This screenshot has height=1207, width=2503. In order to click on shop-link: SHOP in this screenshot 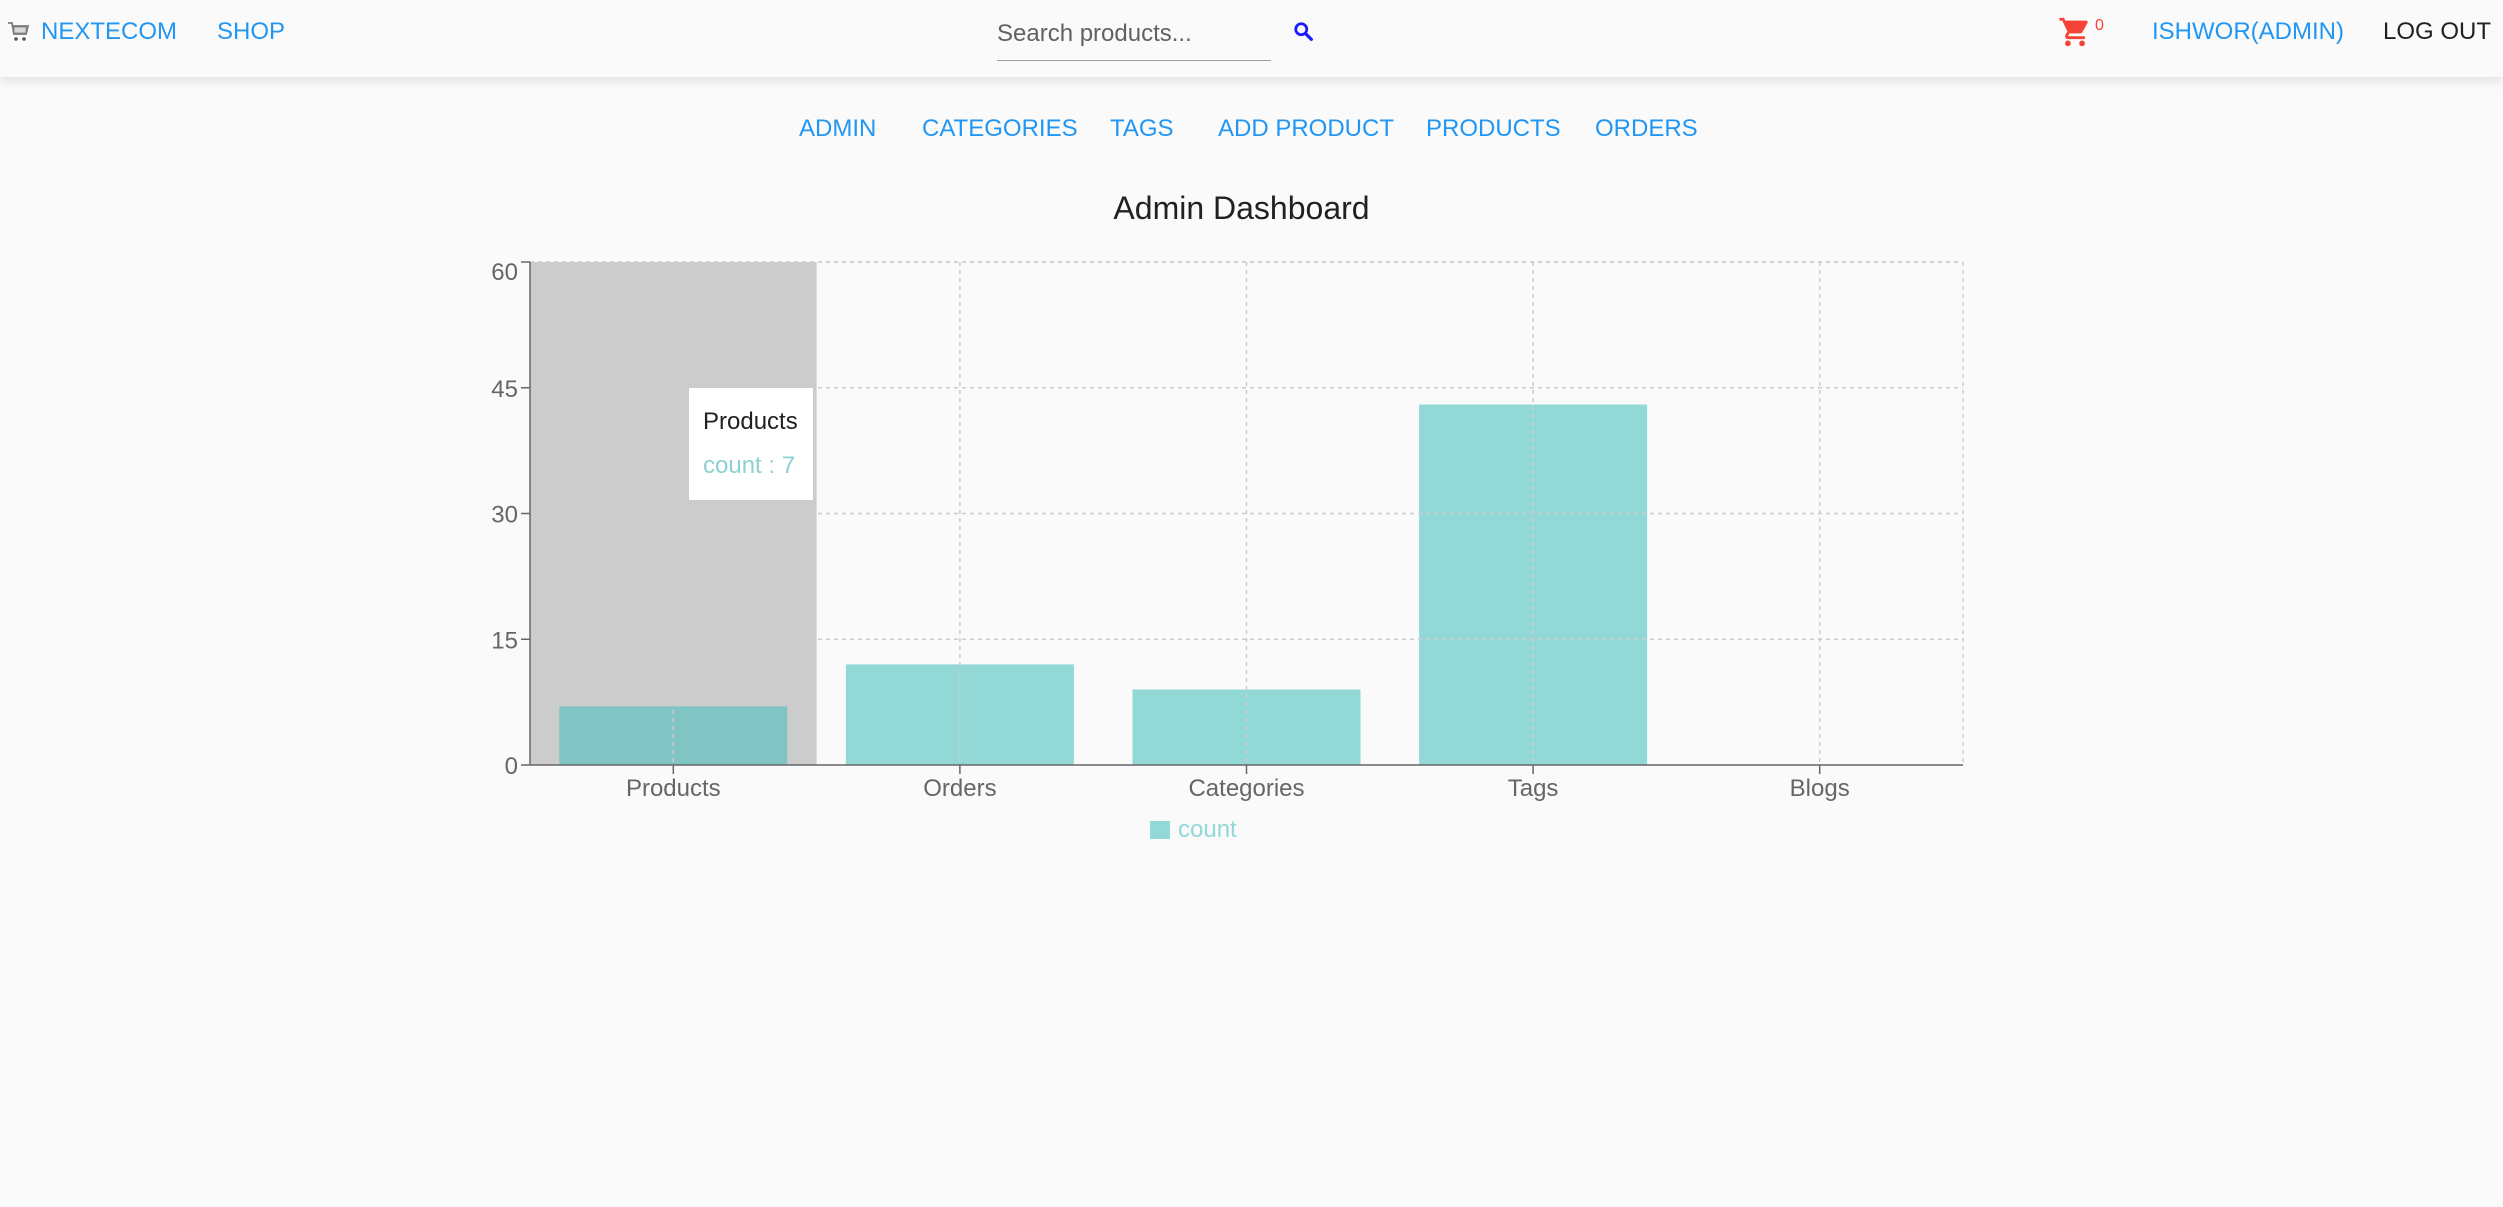, I will do `click(251, 32)`.